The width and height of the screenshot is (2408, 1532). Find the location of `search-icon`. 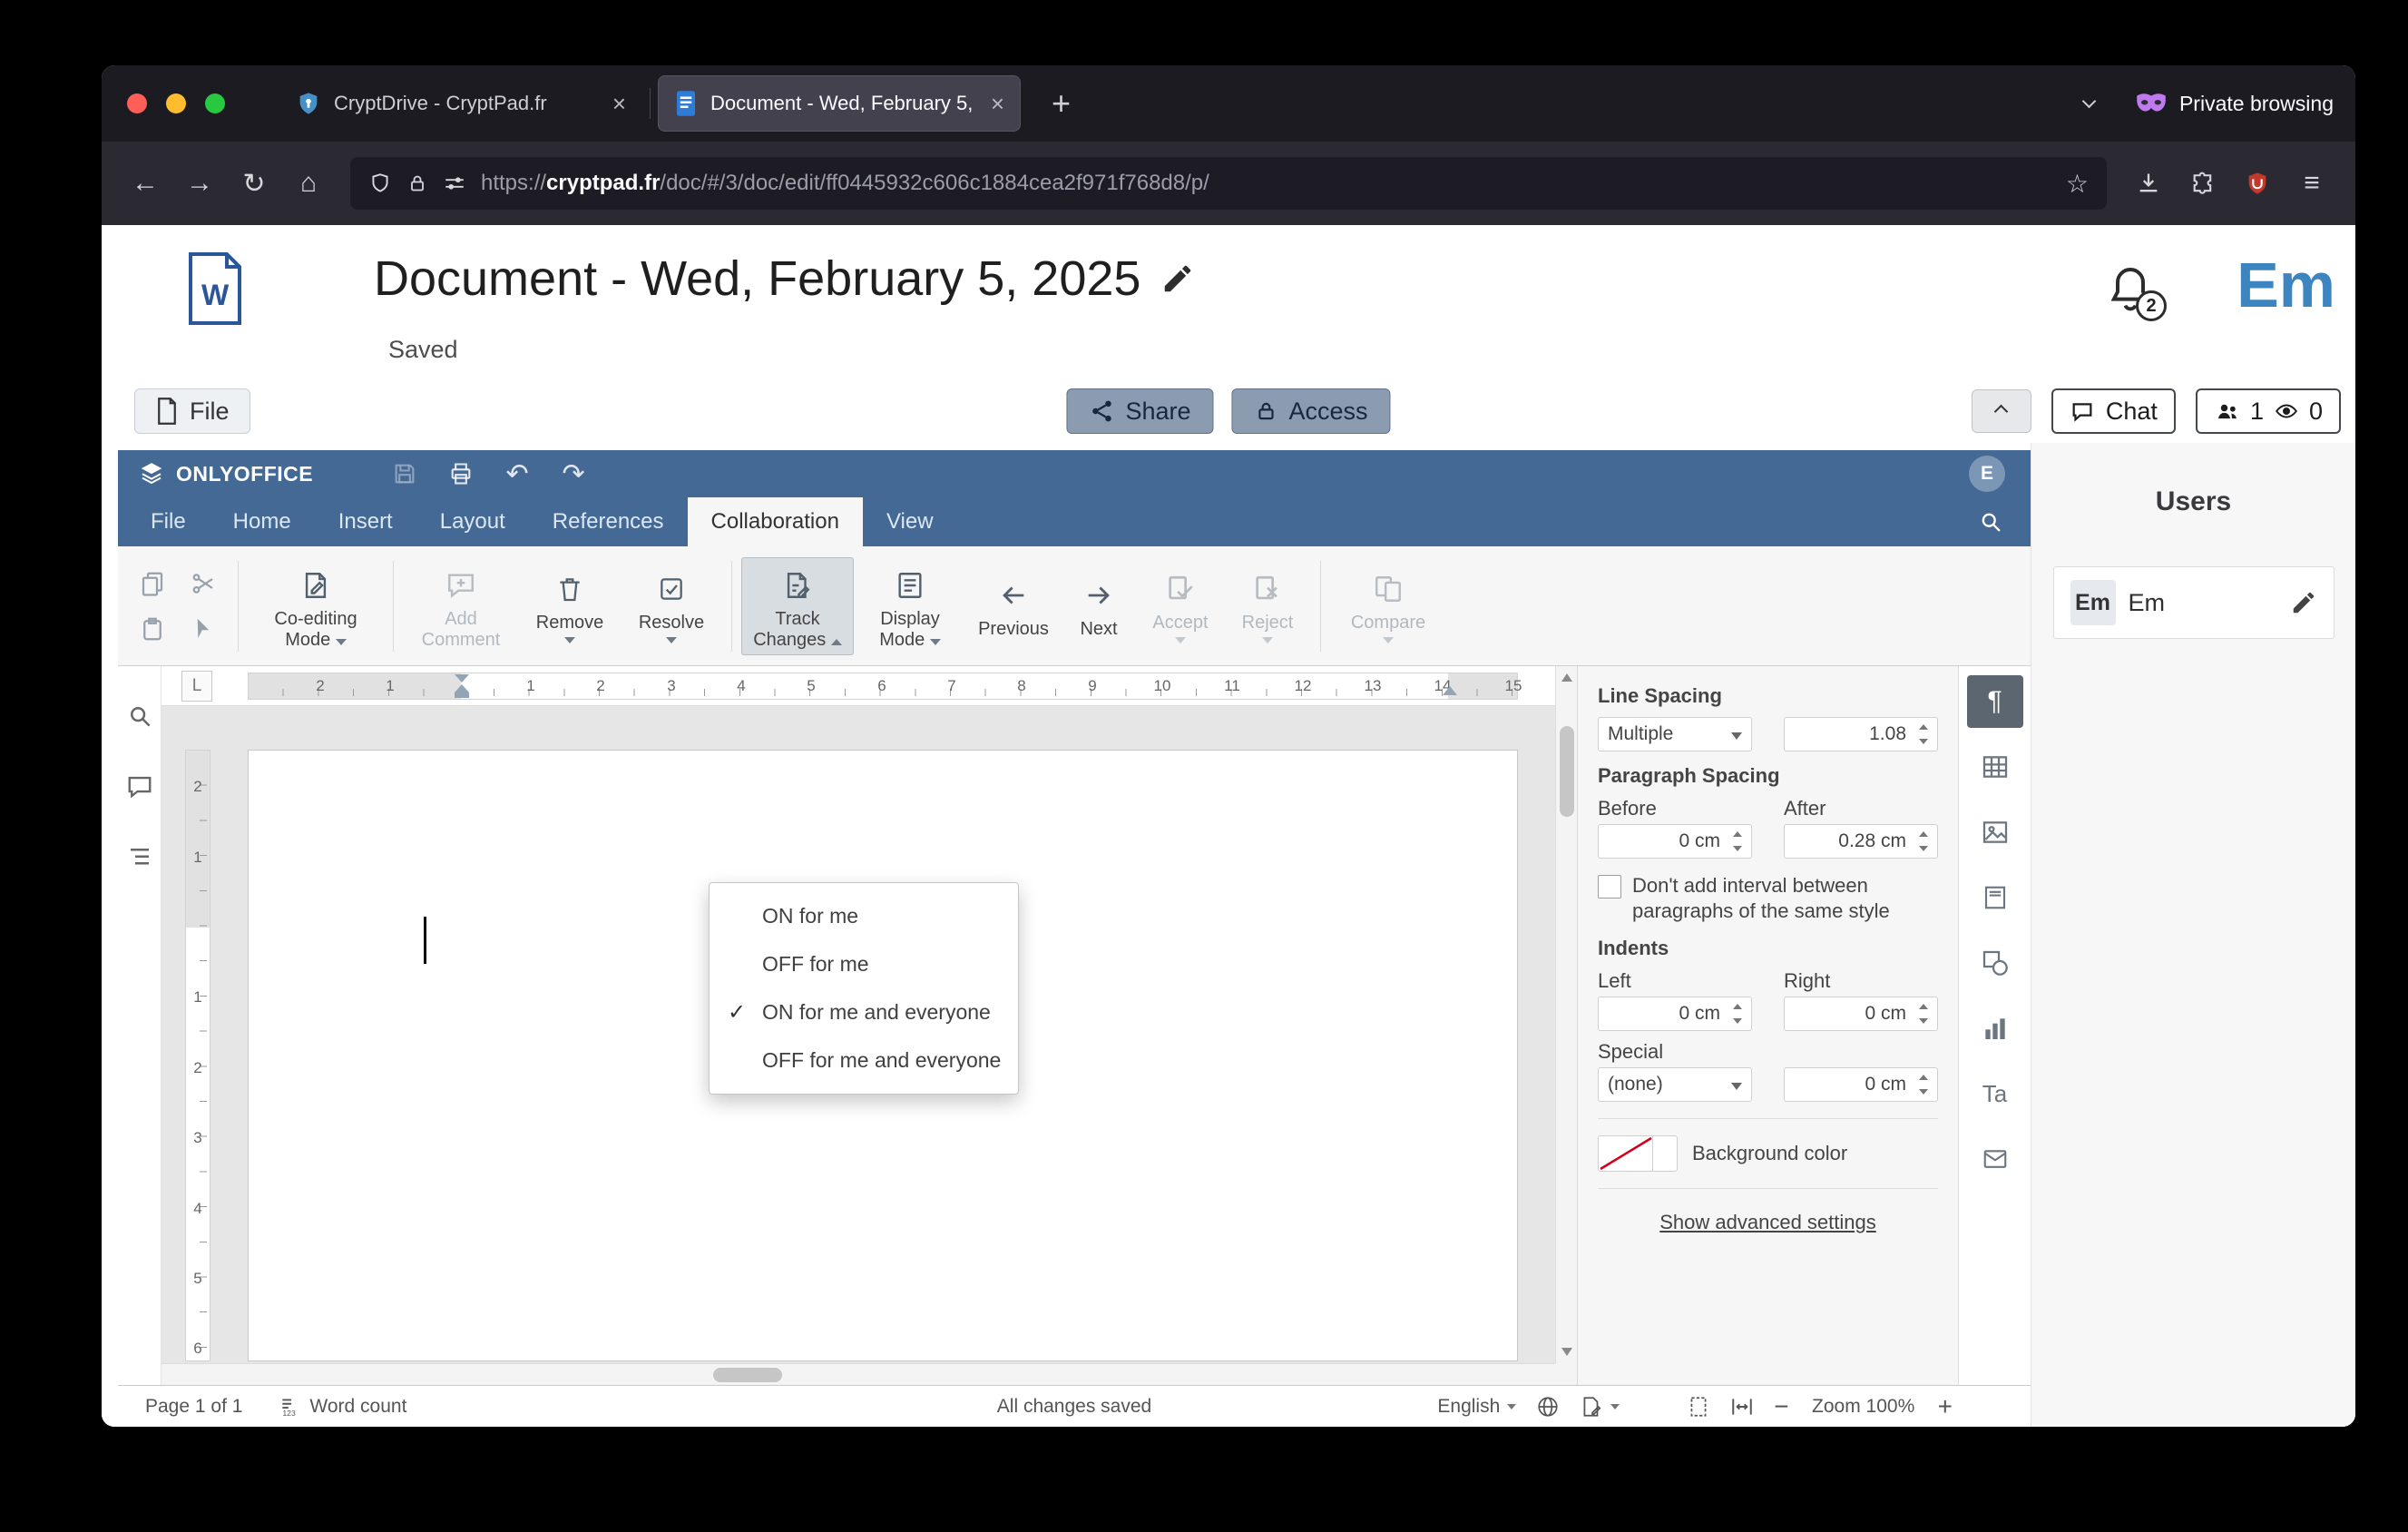

search-icon is located at coordinates (139, 716).